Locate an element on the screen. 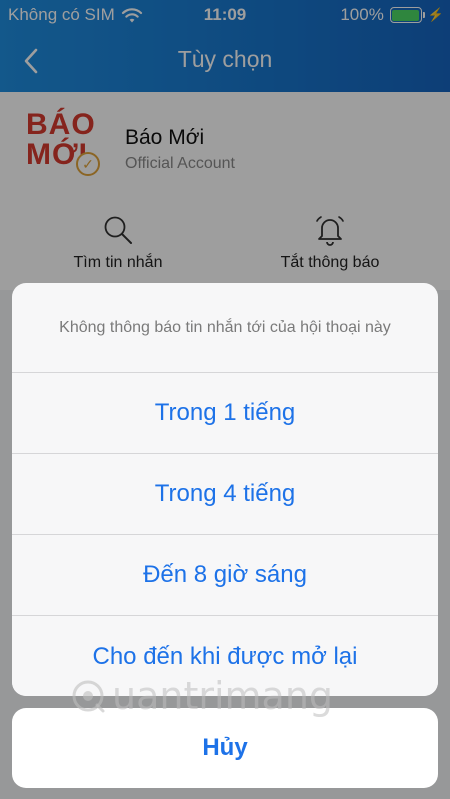 The width and height of the screenshot is (450, 799). mute-4-hours-option: Trong 4 tiếng is located at coordinates (225, 494).